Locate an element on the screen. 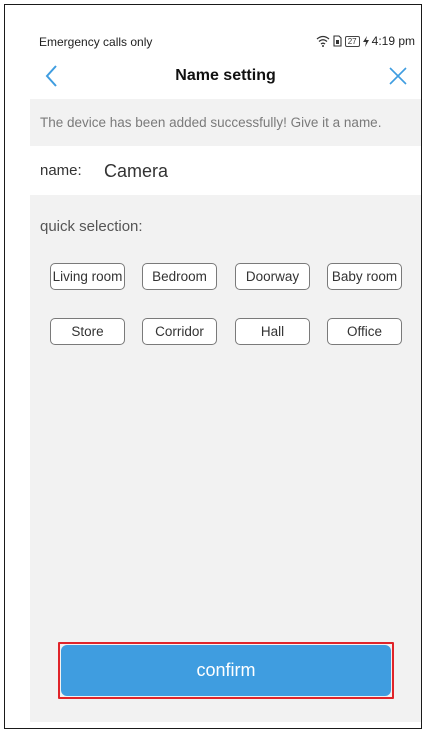  page-title: Name setting is located at coordinates (225, 75).